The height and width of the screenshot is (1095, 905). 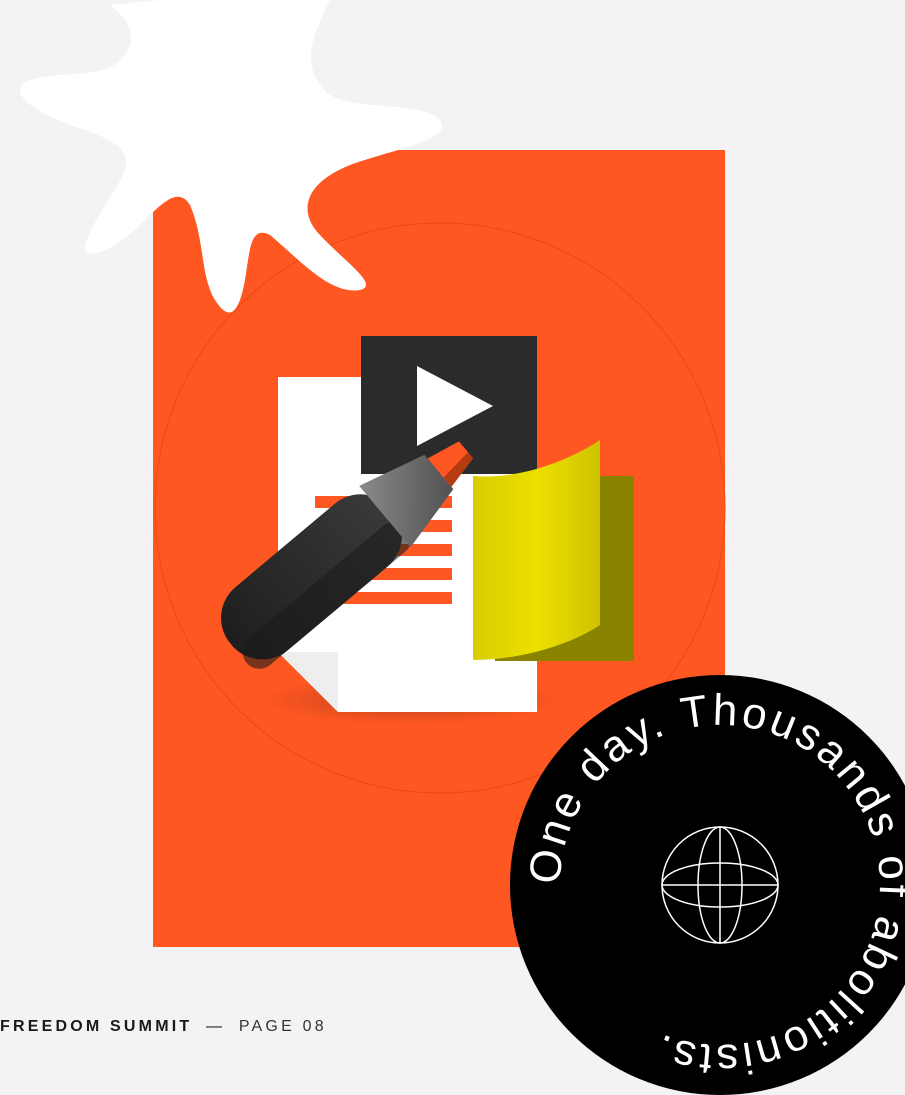 I want to click on footer: FREEDOM SUMMIT — PAGE 08, so click(x=163, y=1027).